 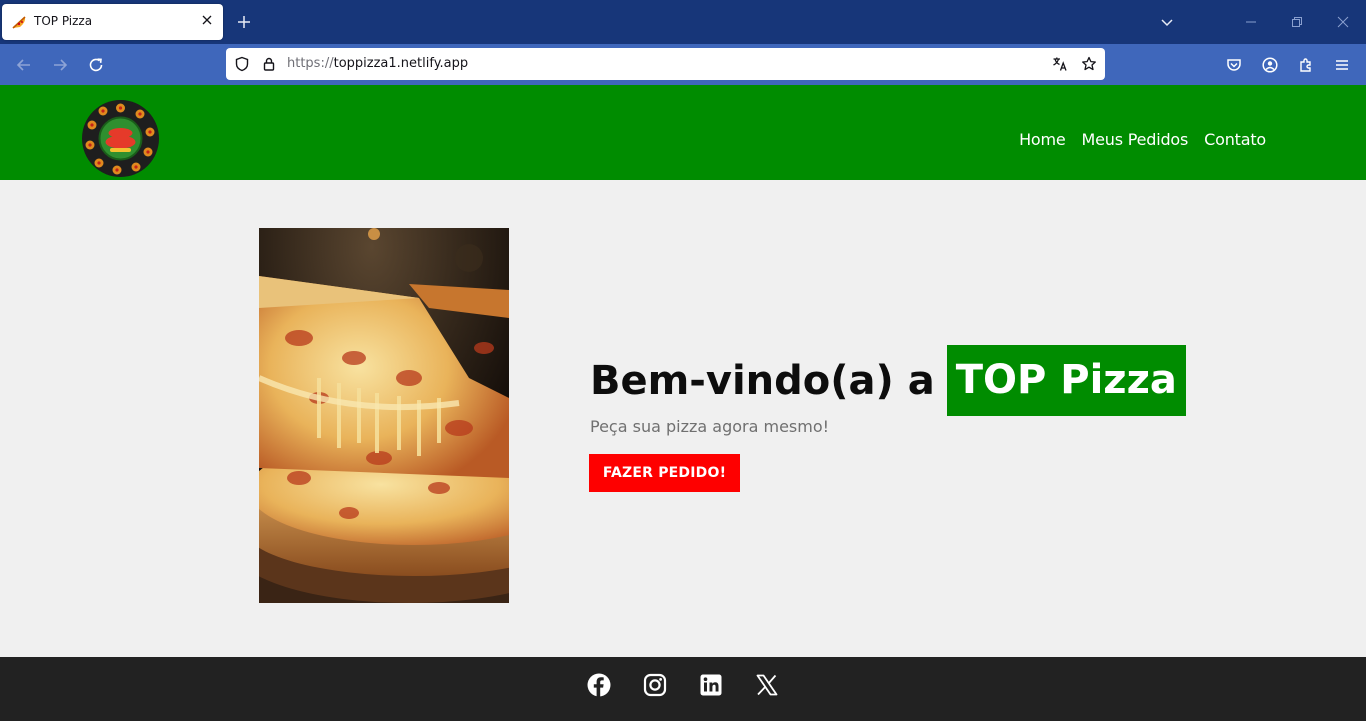 I want to click on hero-brand-highlight: TOP Pizza, so click(x=1066, y=380).